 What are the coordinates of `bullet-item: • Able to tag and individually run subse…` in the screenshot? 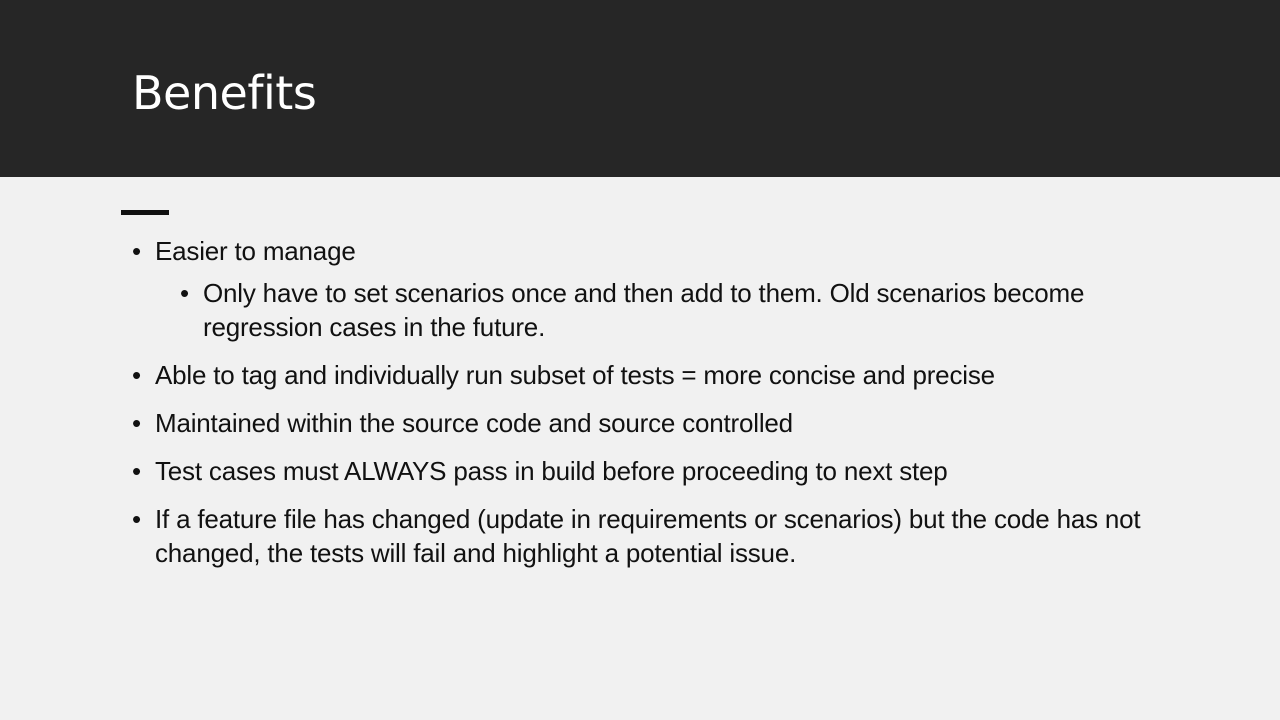 It's located at (637, 375).